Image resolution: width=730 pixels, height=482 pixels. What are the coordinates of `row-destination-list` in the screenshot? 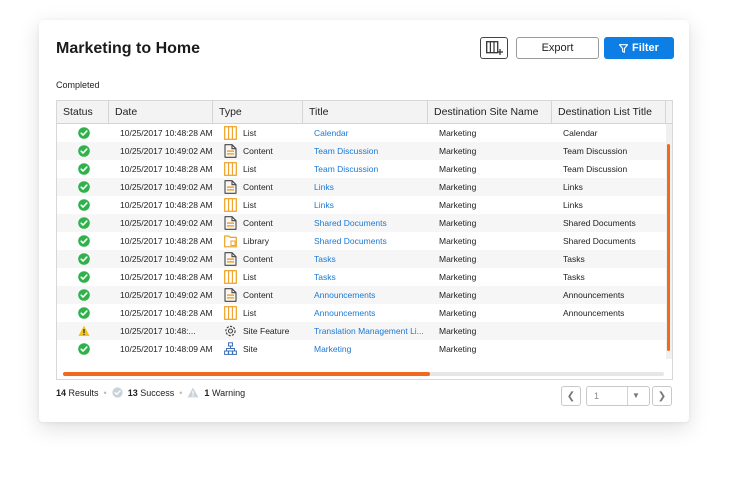 It's located at (614, 349).